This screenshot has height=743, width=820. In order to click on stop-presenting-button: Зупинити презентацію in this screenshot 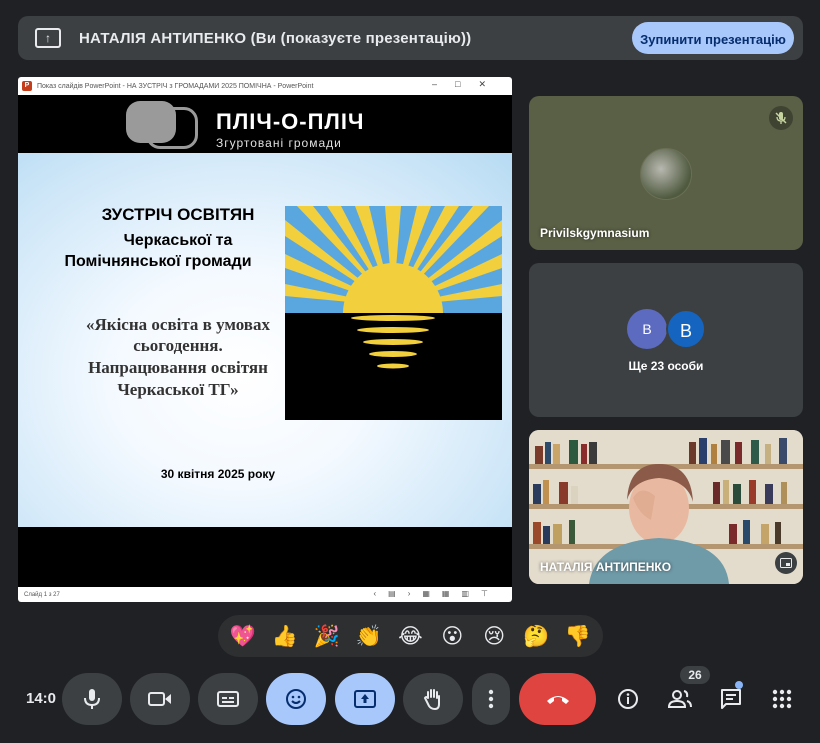, I will do `click(713, 38)`.